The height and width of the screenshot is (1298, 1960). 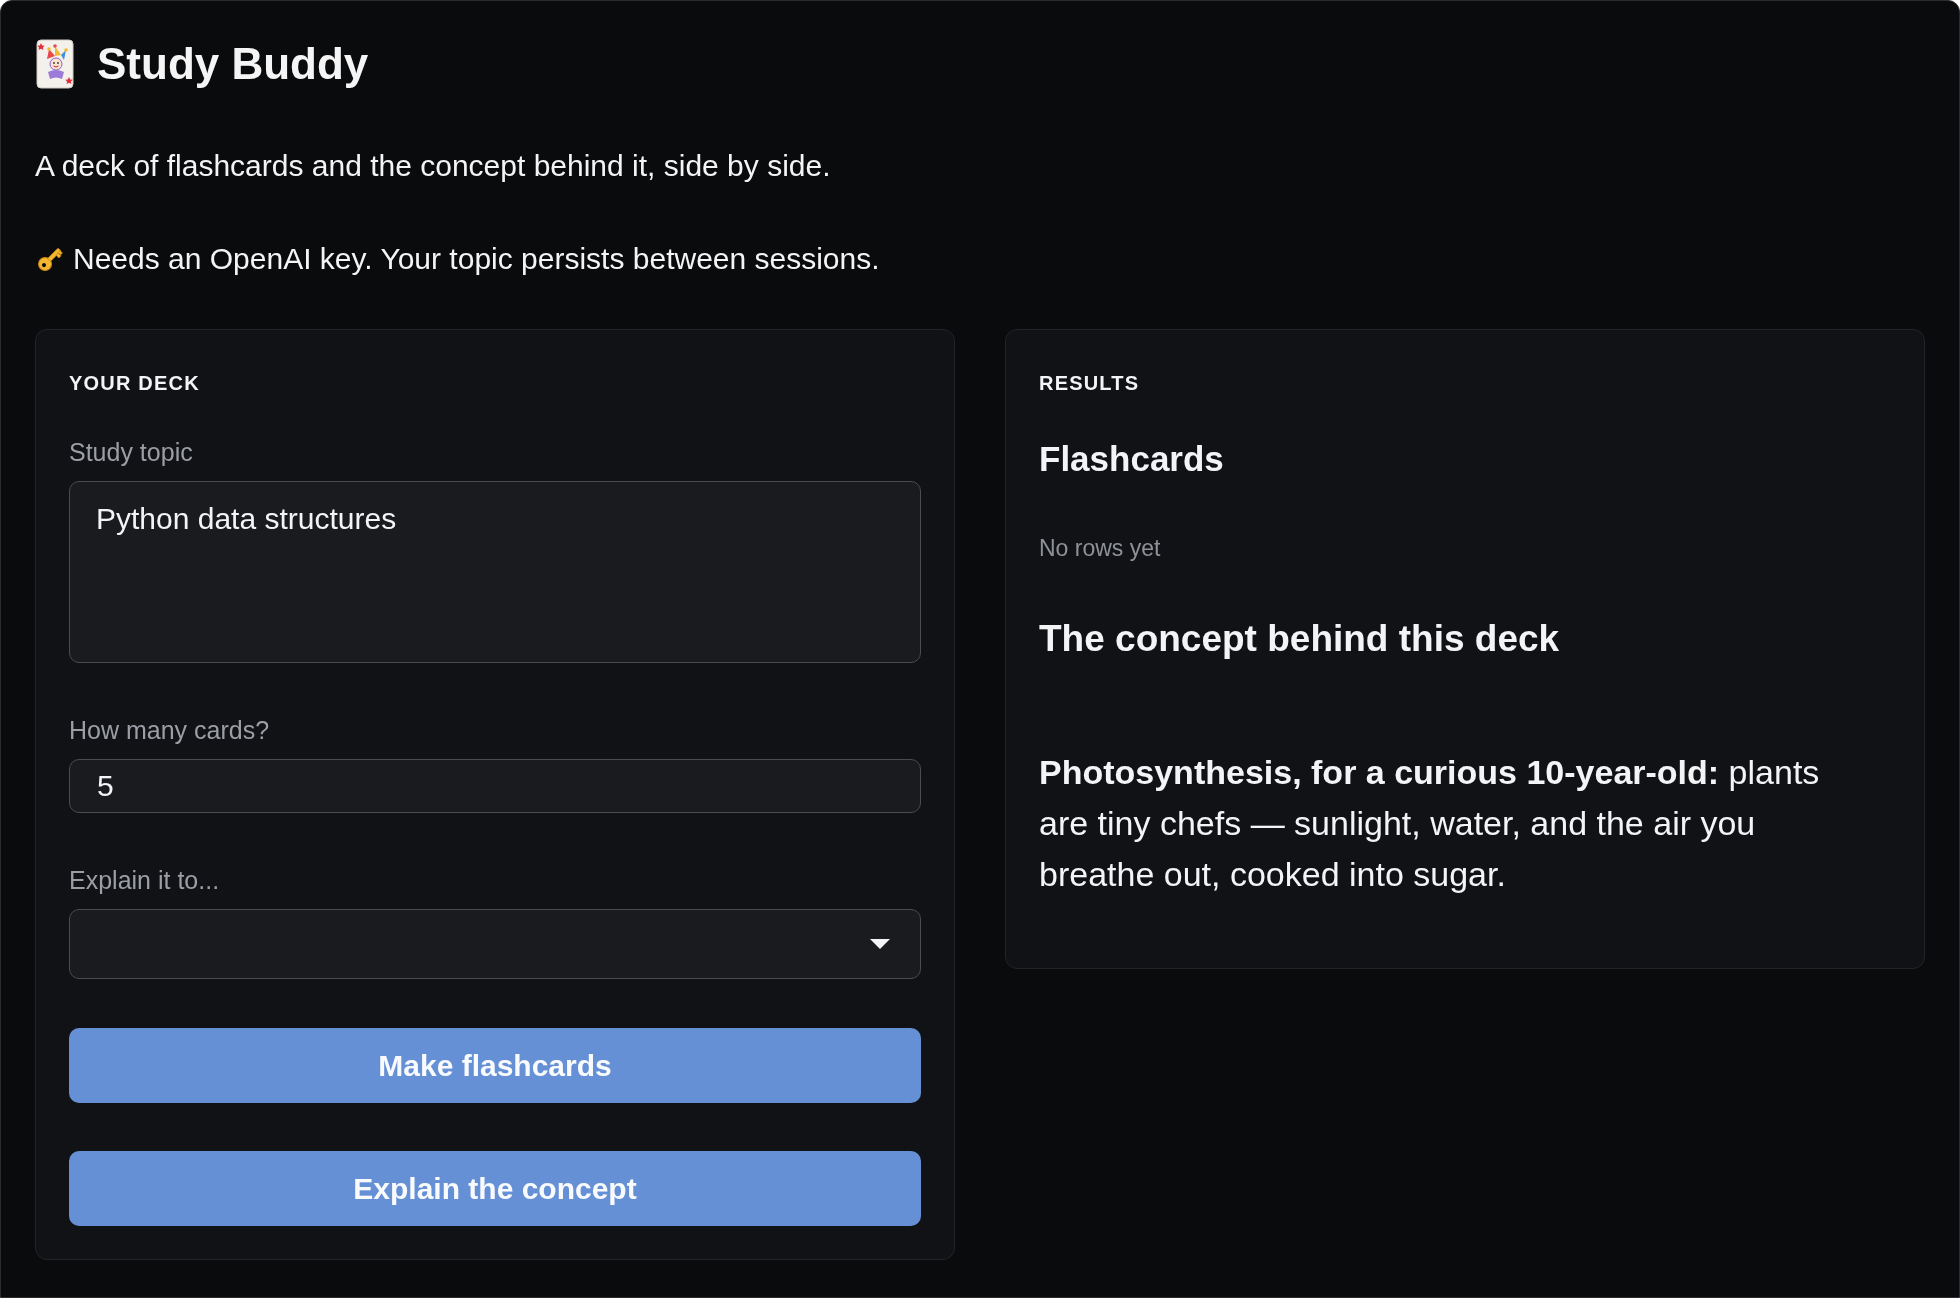 I want to click on app-title: Study Buddy, so click(x=233, y=64).